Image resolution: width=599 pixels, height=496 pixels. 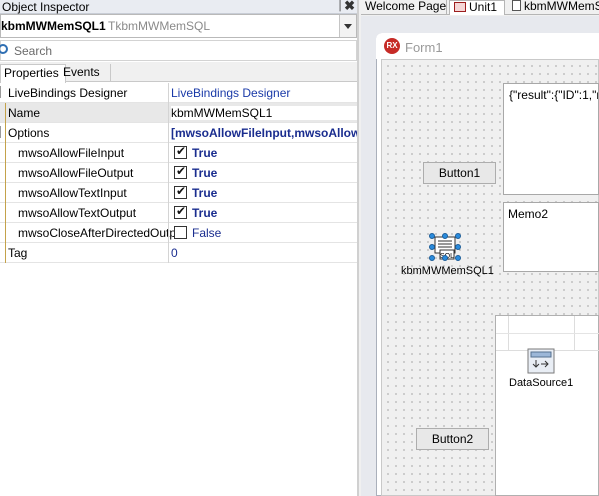 I want to click on tab-label: kbmMWMemSQL, so click(x=561, y=6).